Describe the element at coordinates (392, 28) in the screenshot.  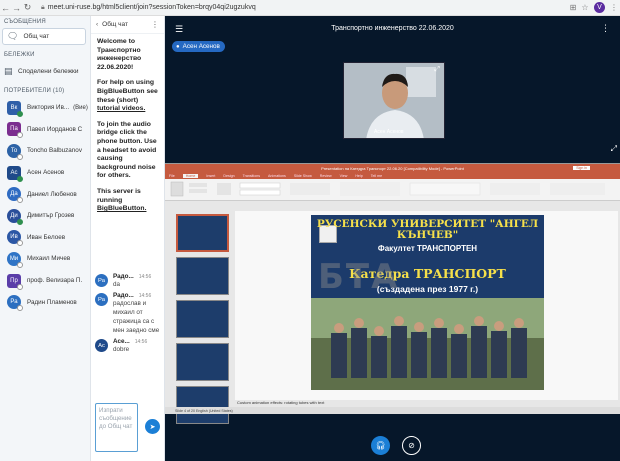
I see `meeting-title: Транспортно инженерство 22.06.2020` at that location.